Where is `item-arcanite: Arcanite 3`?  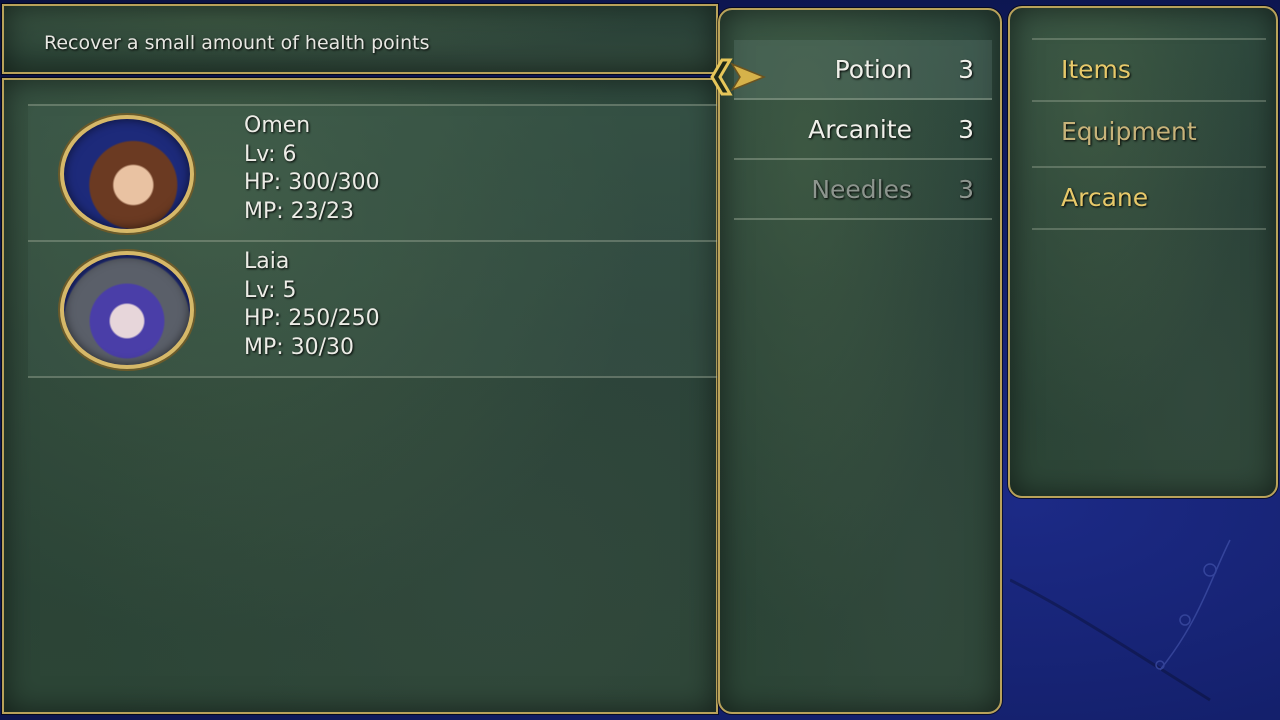
item-arcanite: Arcanite 3 is located at coordinates (863, 130).